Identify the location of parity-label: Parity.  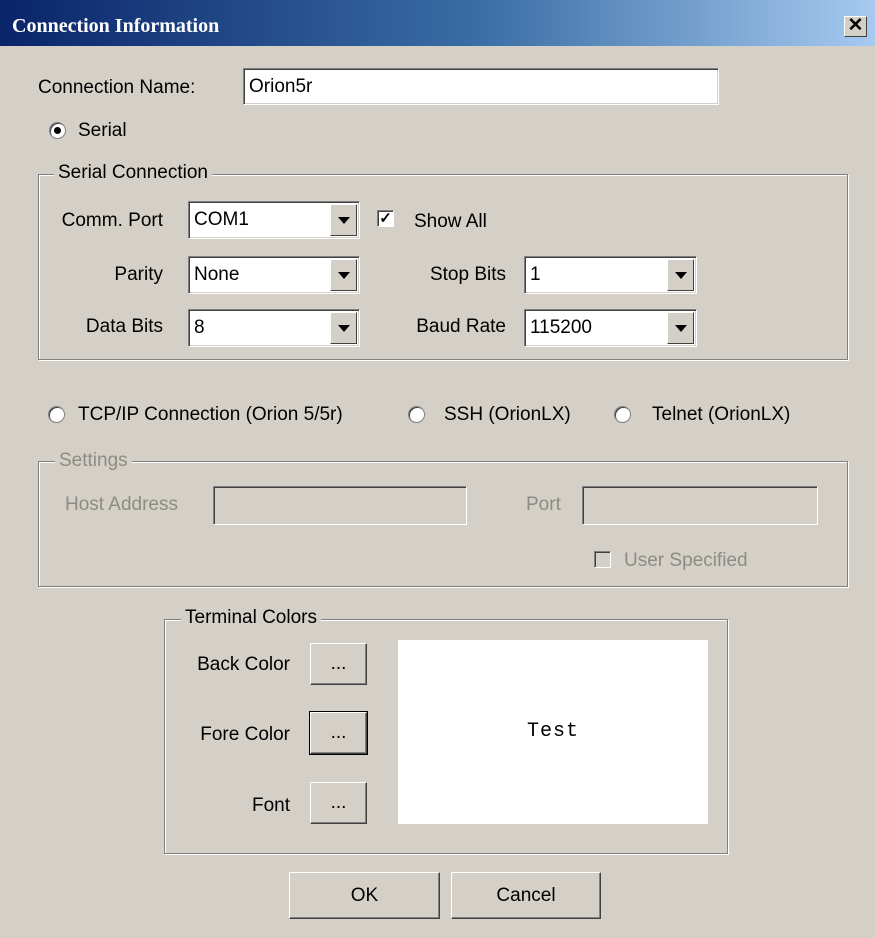
(138, 274).